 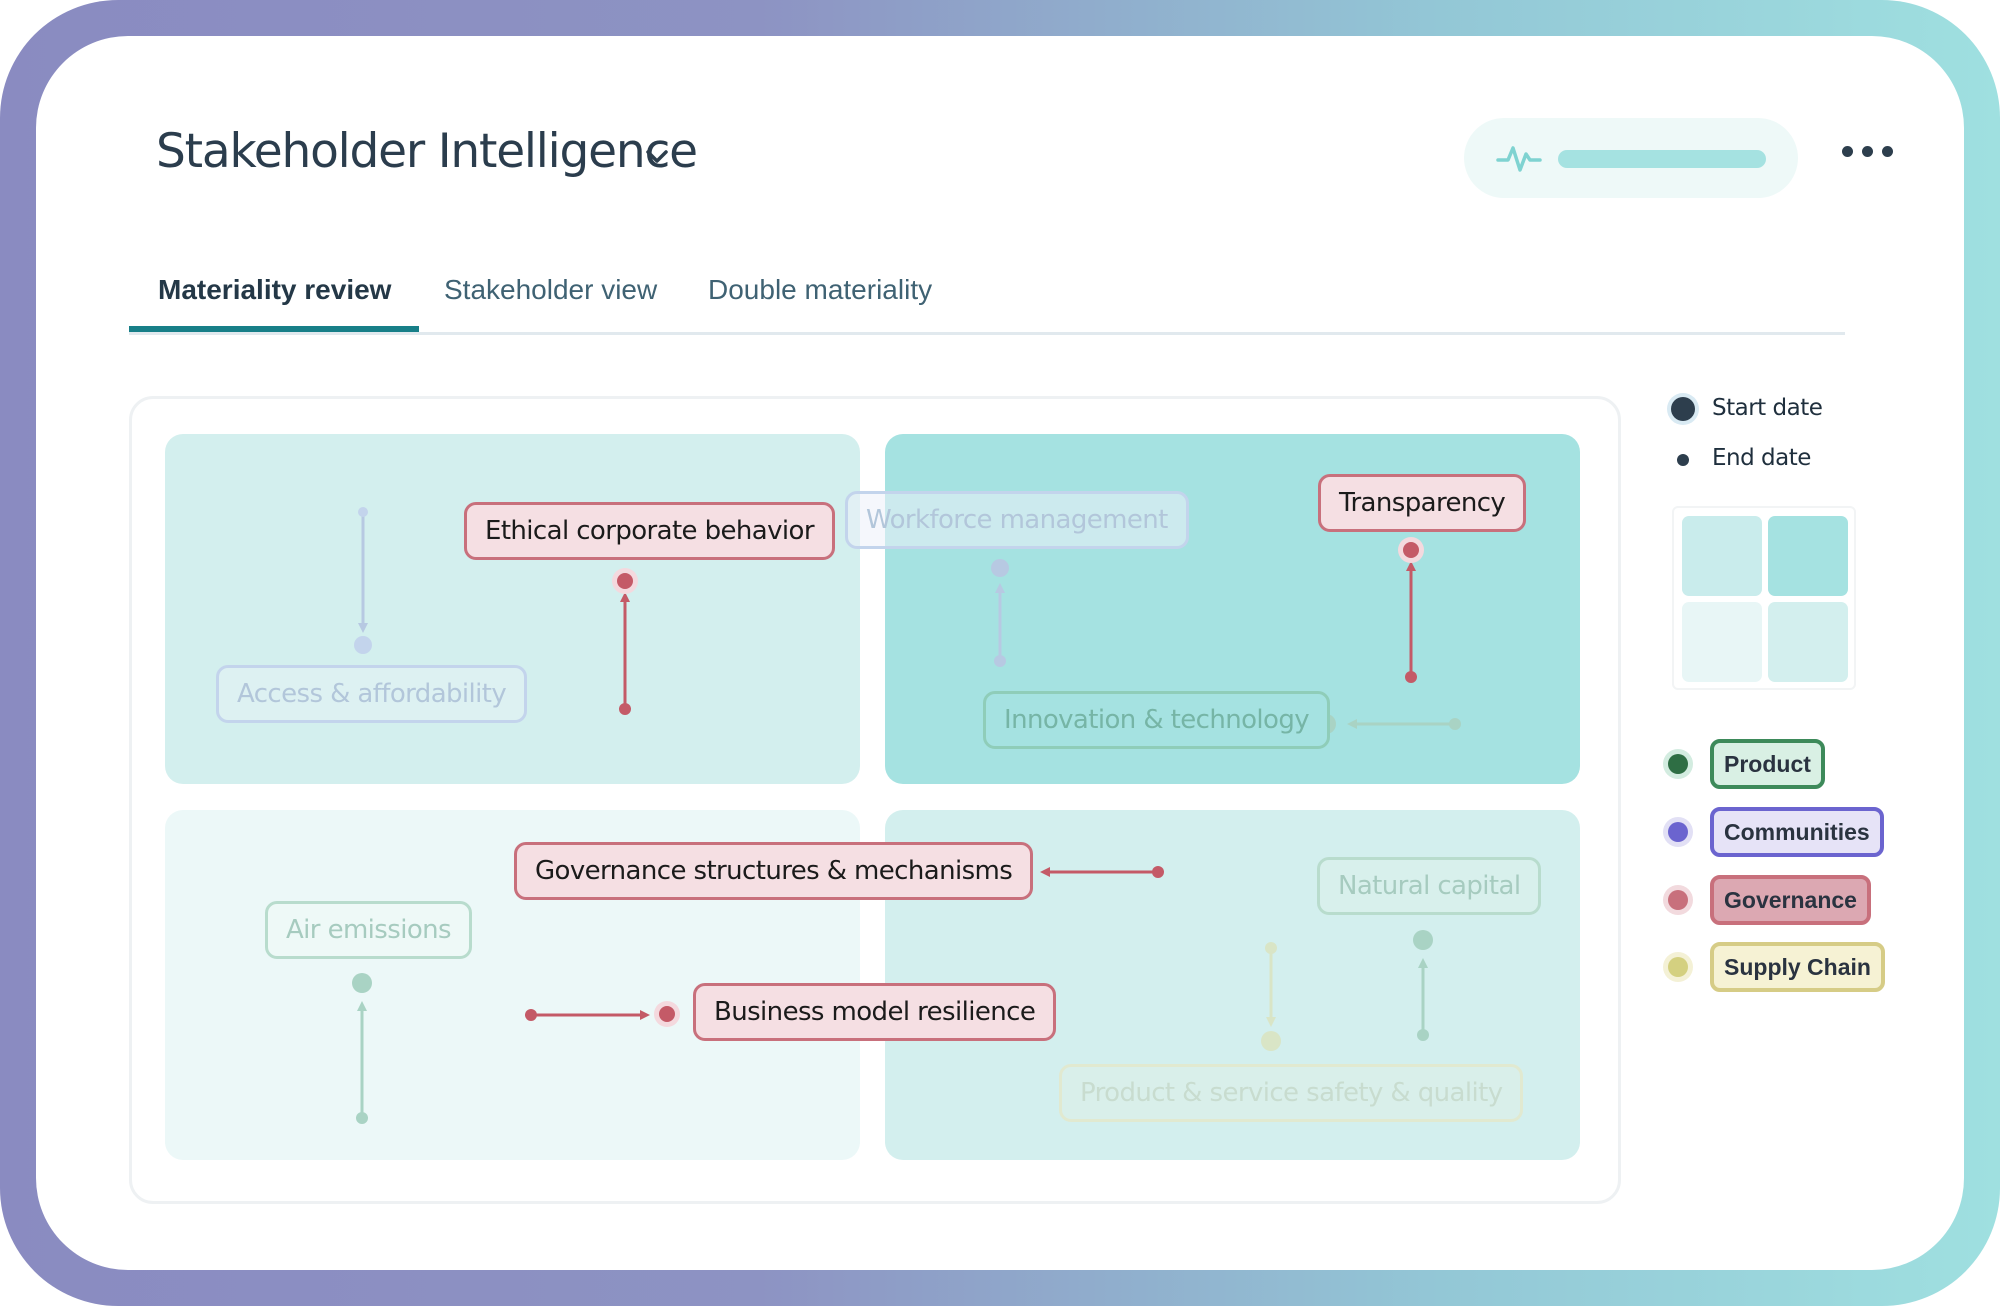 What do you see at coordinates (1017, 520) in the screenshot?
I see `topic-workforce-management: Workforce management` at bounding box center [1017, 520].